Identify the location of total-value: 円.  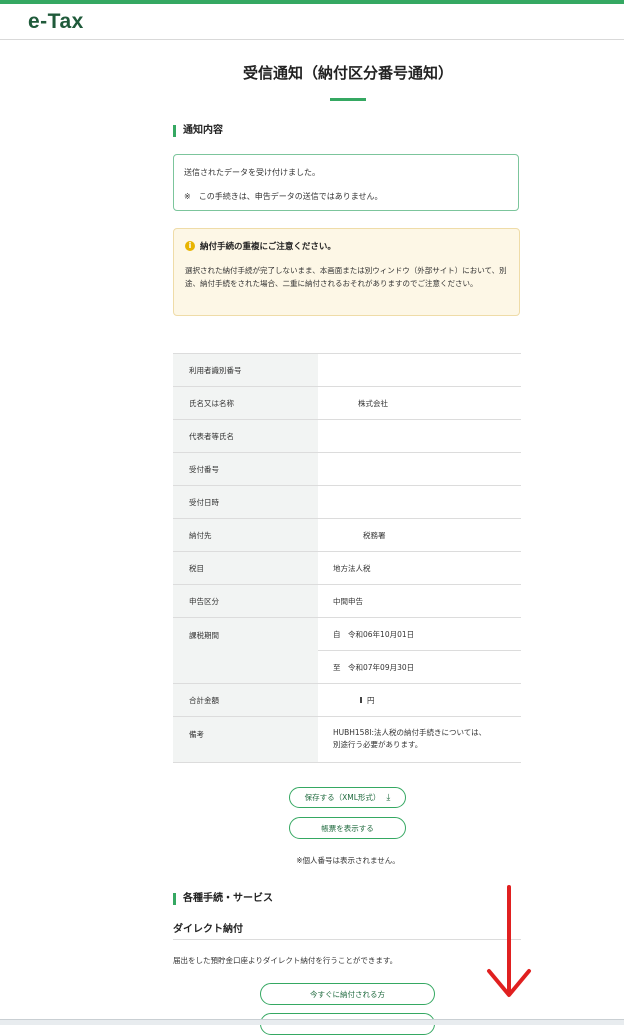
(367, 700).